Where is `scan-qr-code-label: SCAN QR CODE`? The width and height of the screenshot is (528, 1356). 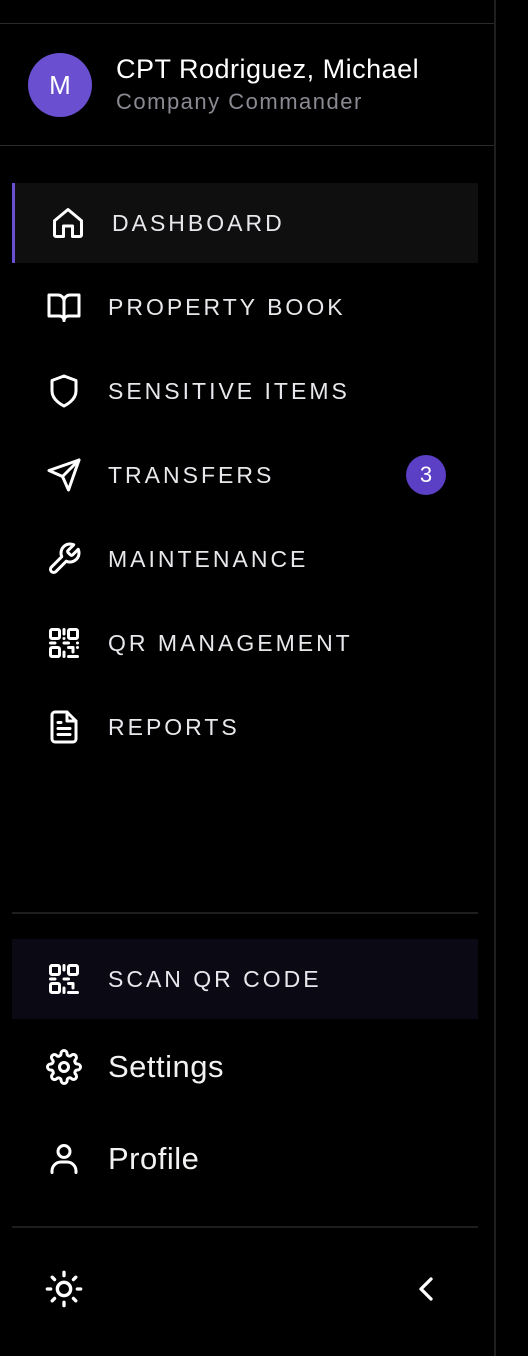
scan-qr-code-label: SCAN QR CODE is located at coordinates (215, 979).